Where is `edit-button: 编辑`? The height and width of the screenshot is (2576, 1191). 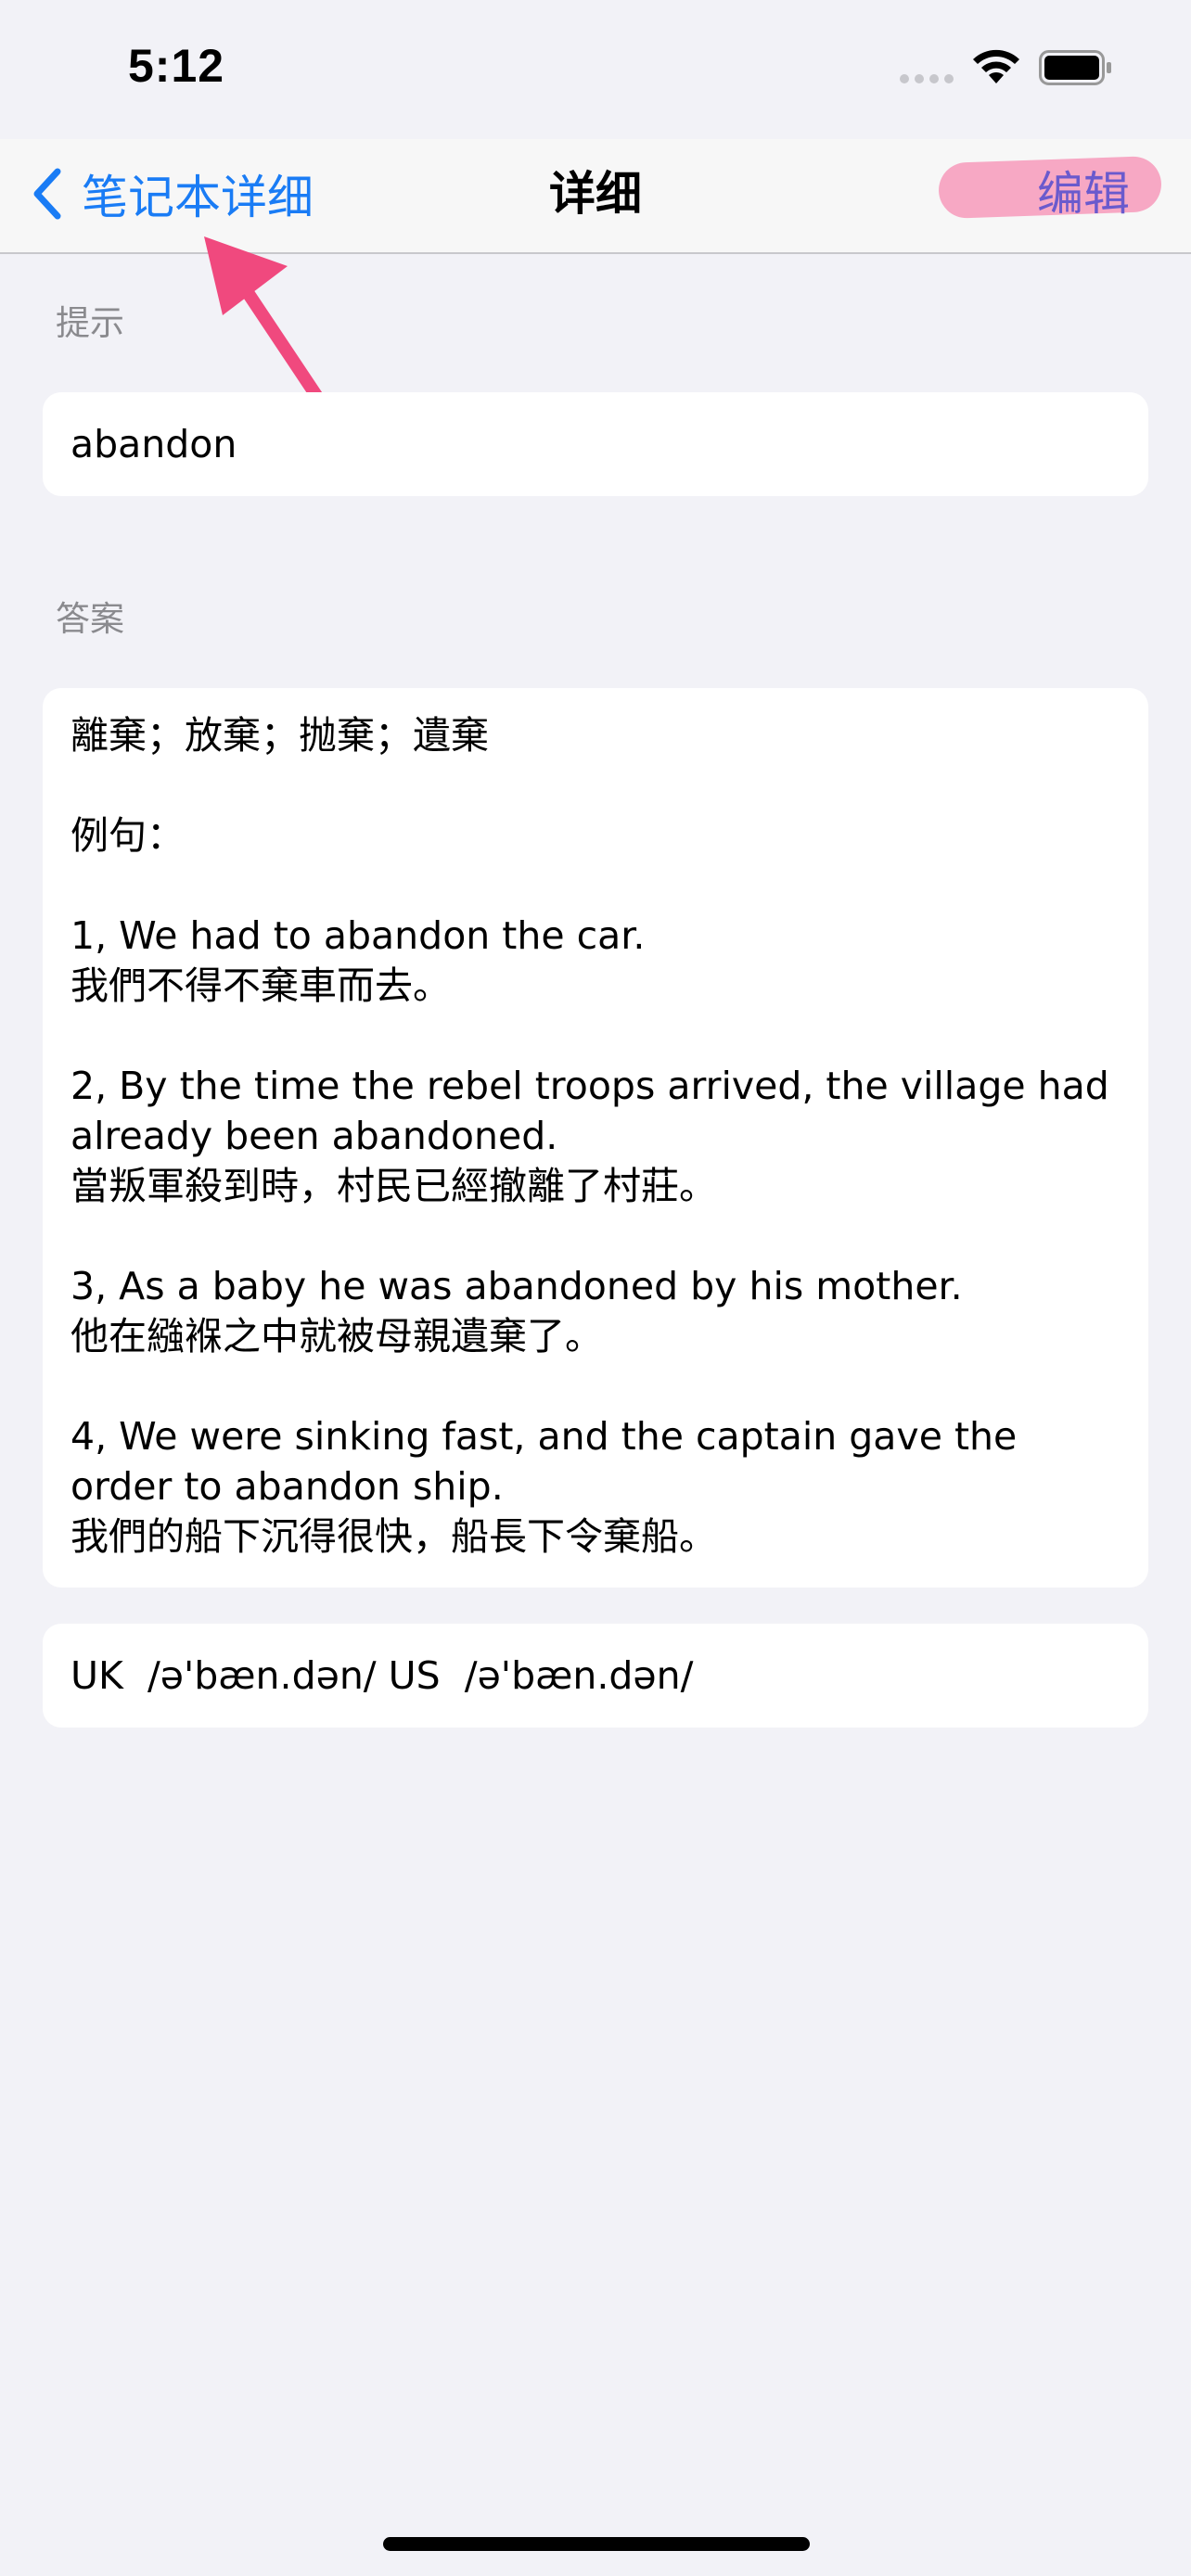
edit-button: 编辑 is located at coordinates (1089, 193).